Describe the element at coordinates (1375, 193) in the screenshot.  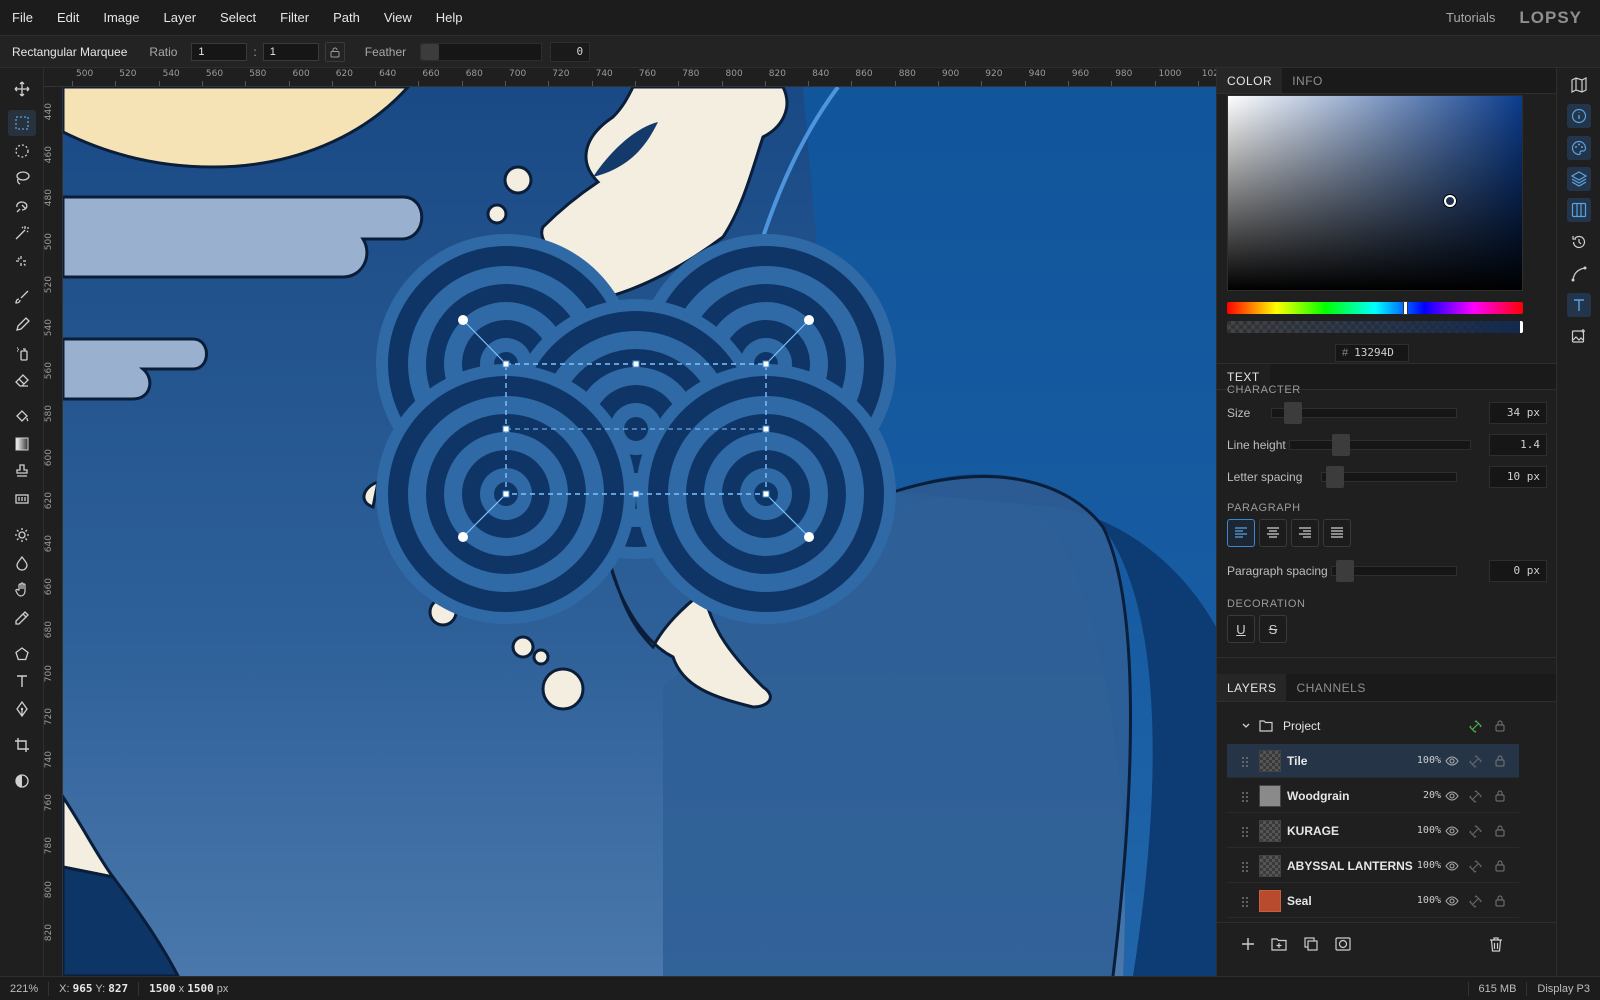
I see `saturation-value-field` at that location.